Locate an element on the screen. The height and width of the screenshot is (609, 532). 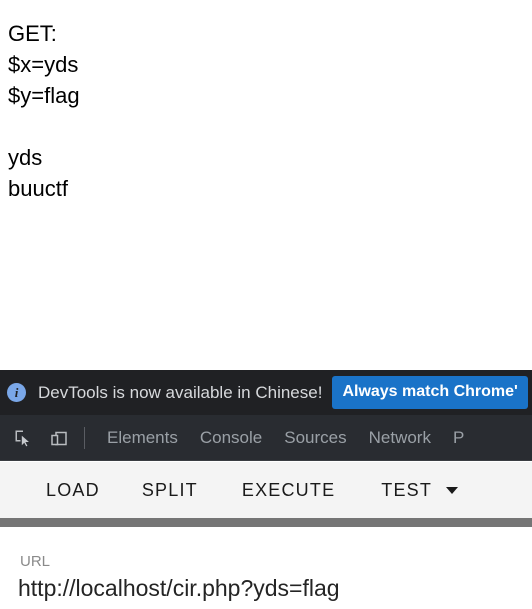
action-toolbar: LOAD SPLIT EXECUTE TEST is located at coordinates (266, 490).